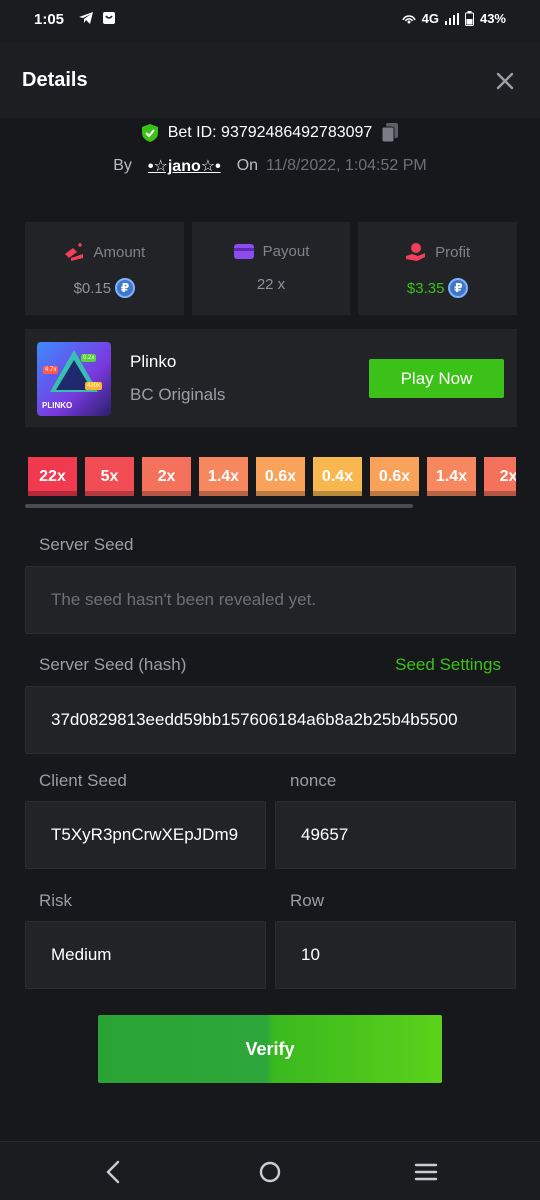 This screenshot has height=1200, width=540. Describe the element at coordinates (425, 288) in the screenshot. I see `stat-profit-value: $3.35` at that location.